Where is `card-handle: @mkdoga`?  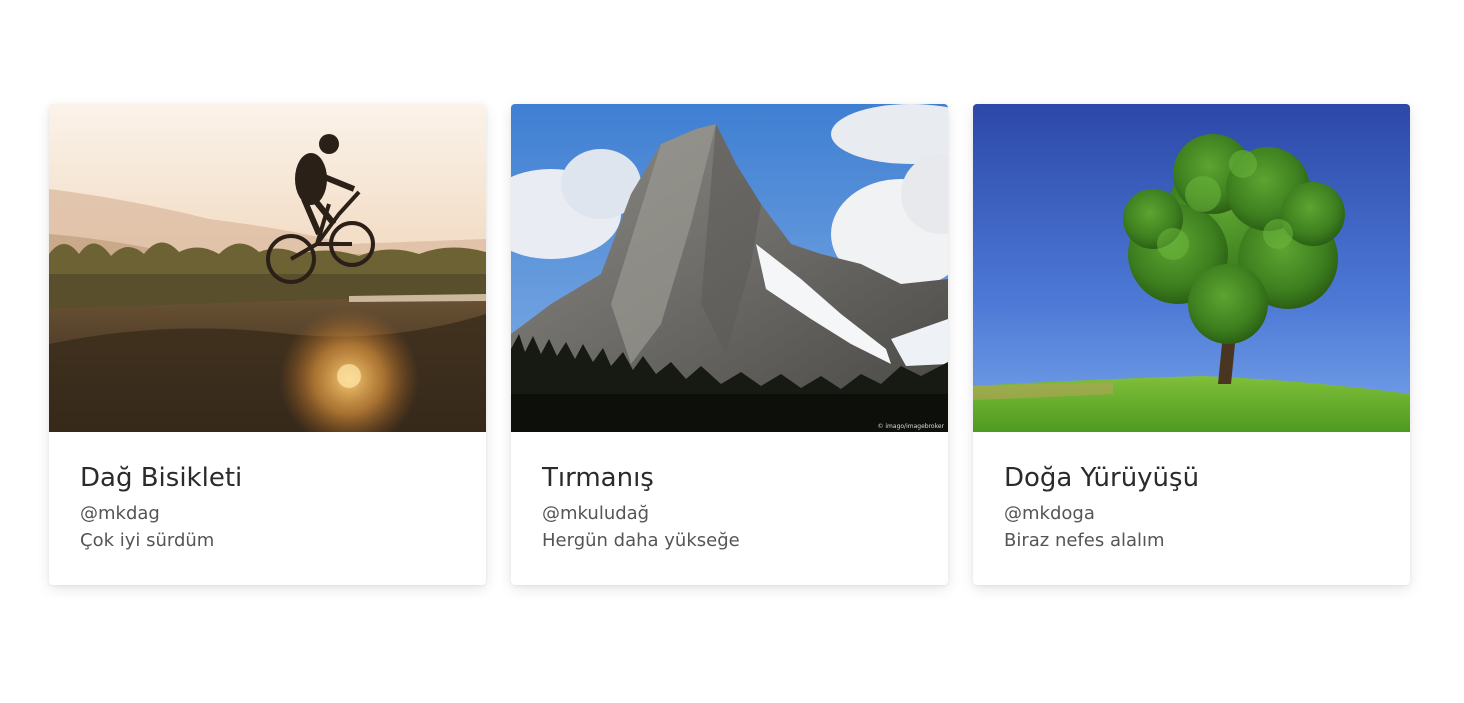 card-handle: @mkdoga is located at coordinates (1192, 513).